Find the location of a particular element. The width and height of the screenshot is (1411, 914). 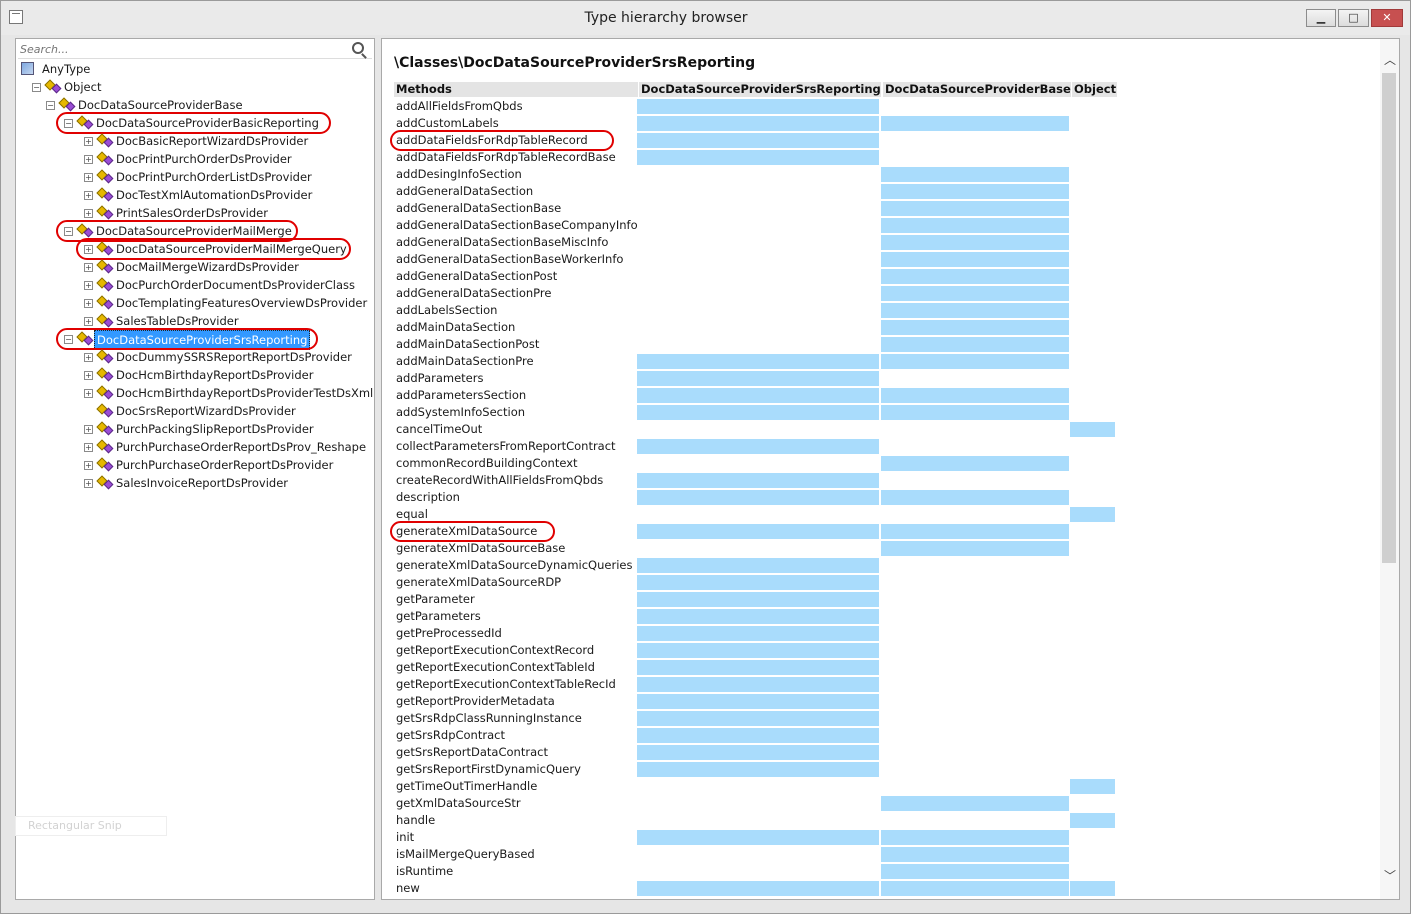

column-header: Object is located at coordinates (1094, 89).